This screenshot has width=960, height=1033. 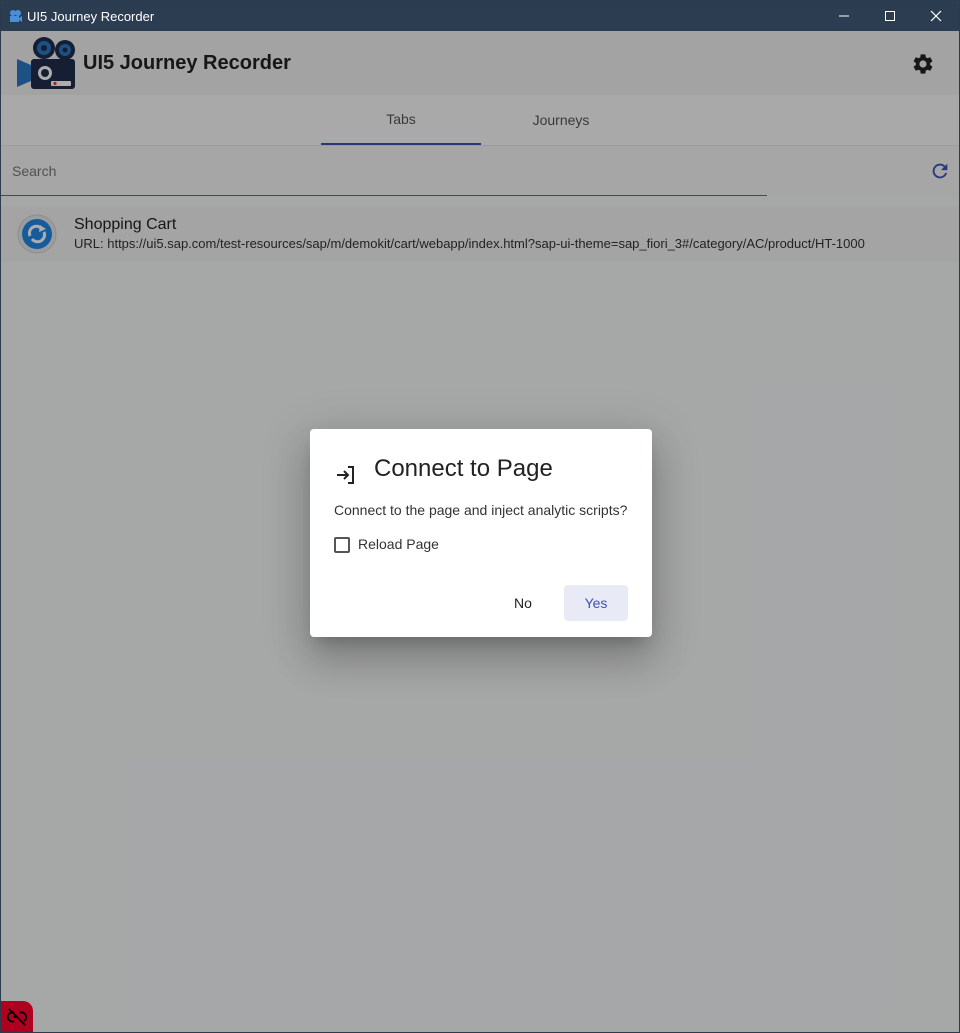 What do you see at coordinates (480, 16) in the screenshot?
I see `title-bar: UI5 Journey Recorder` at bounding box center [480, 16].